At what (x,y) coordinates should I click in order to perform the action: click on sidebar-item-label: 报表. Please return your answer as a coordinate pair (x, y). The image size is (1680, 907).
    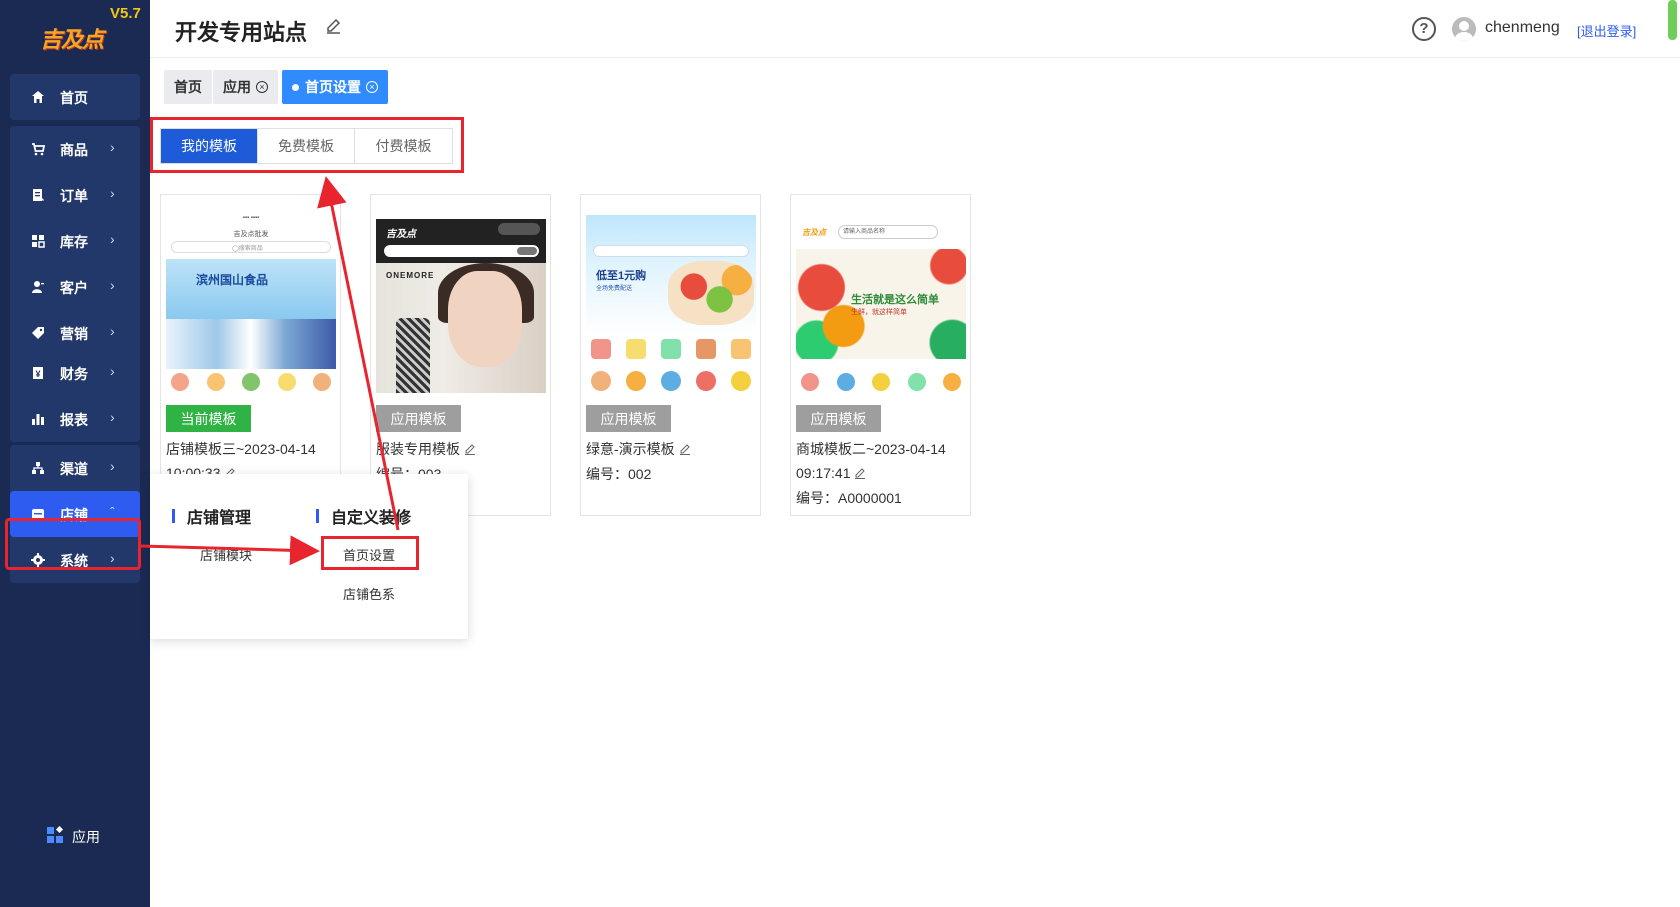
    Looking at the image, I should click on (74, 420).